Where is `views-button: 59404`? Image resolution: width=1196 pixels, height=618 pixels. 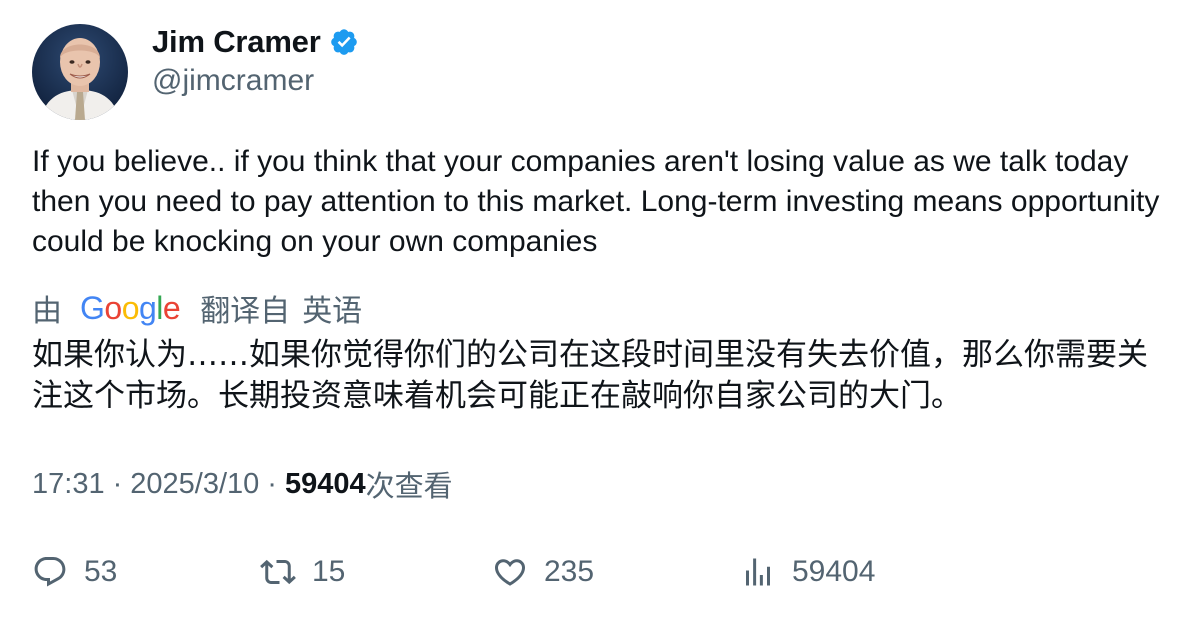
views-button: 59404 is located at coordinates (807, 572).